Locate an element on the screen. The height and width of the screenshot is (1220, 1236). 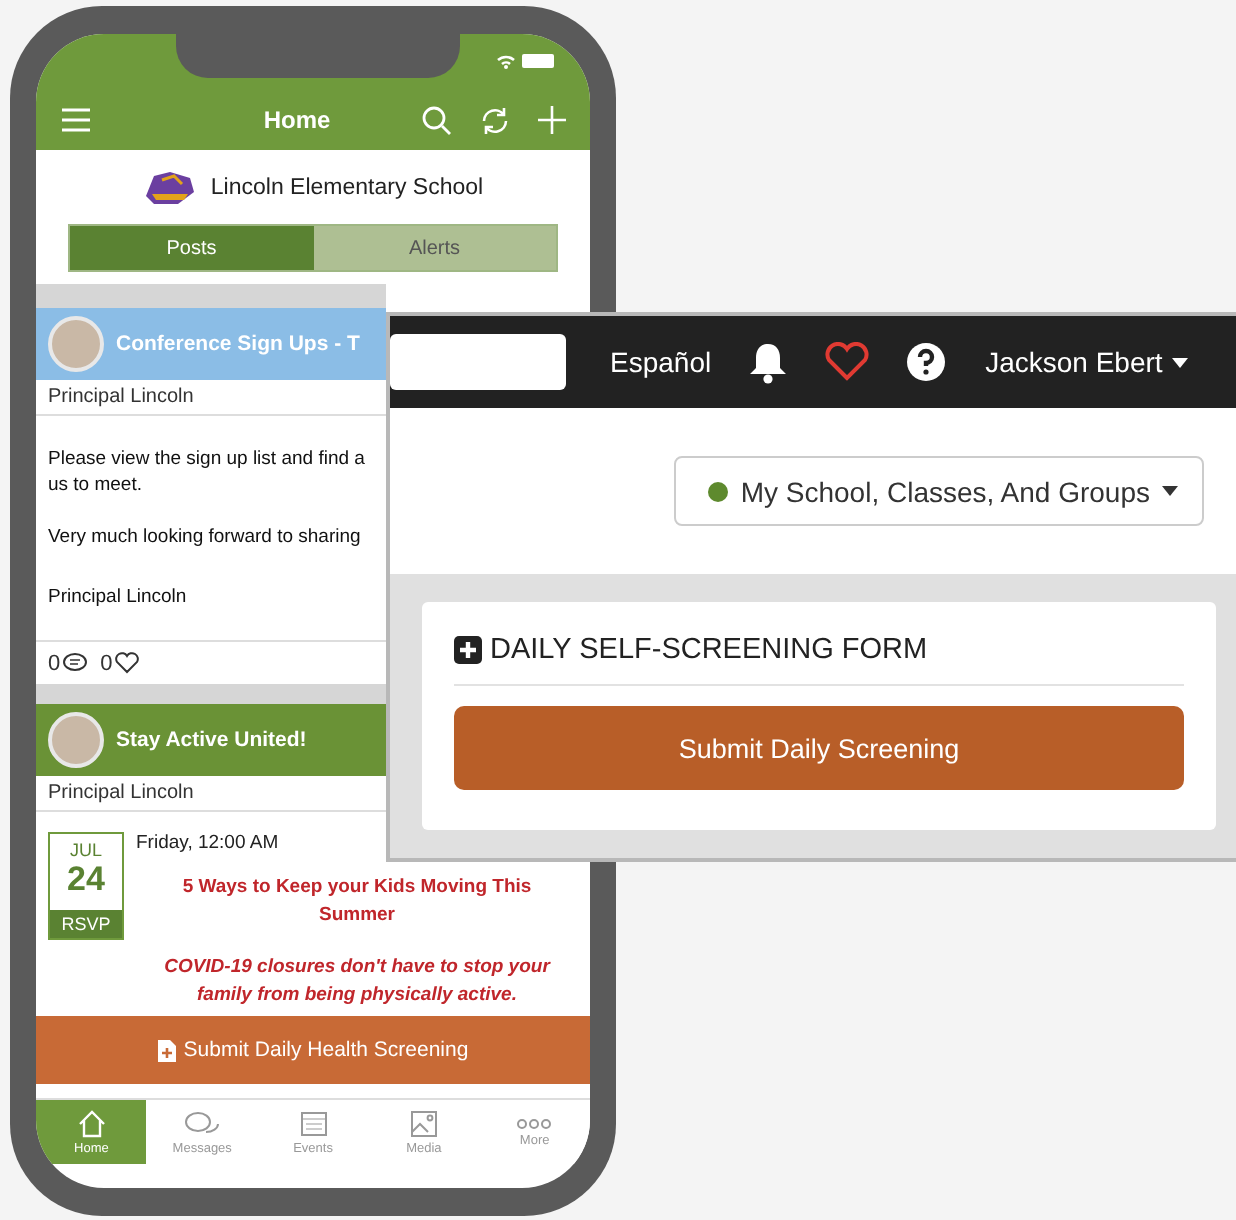
user-menu: Jackson Ebert is located at coordinates (1087, 362).